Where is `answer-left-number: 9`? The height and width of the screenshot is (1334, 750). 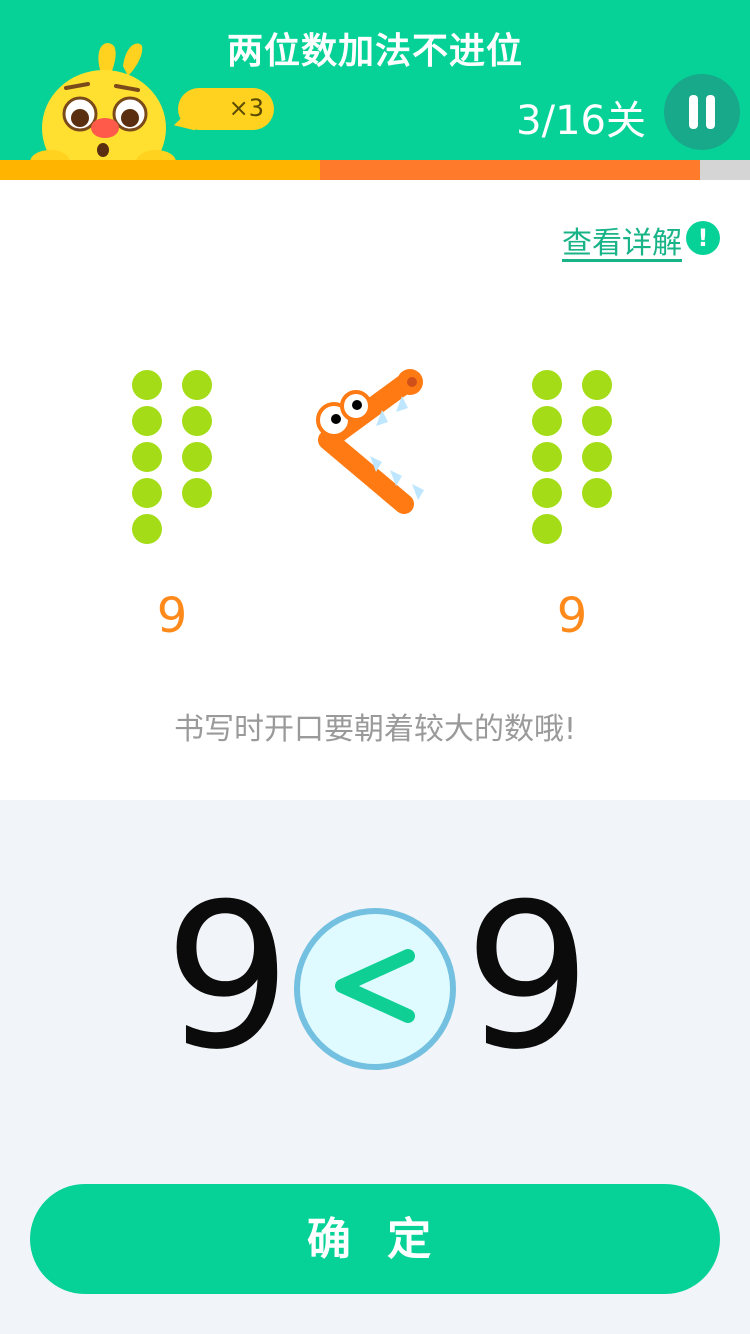
answer-left-number: 9 is located at coordinates (228, 977).